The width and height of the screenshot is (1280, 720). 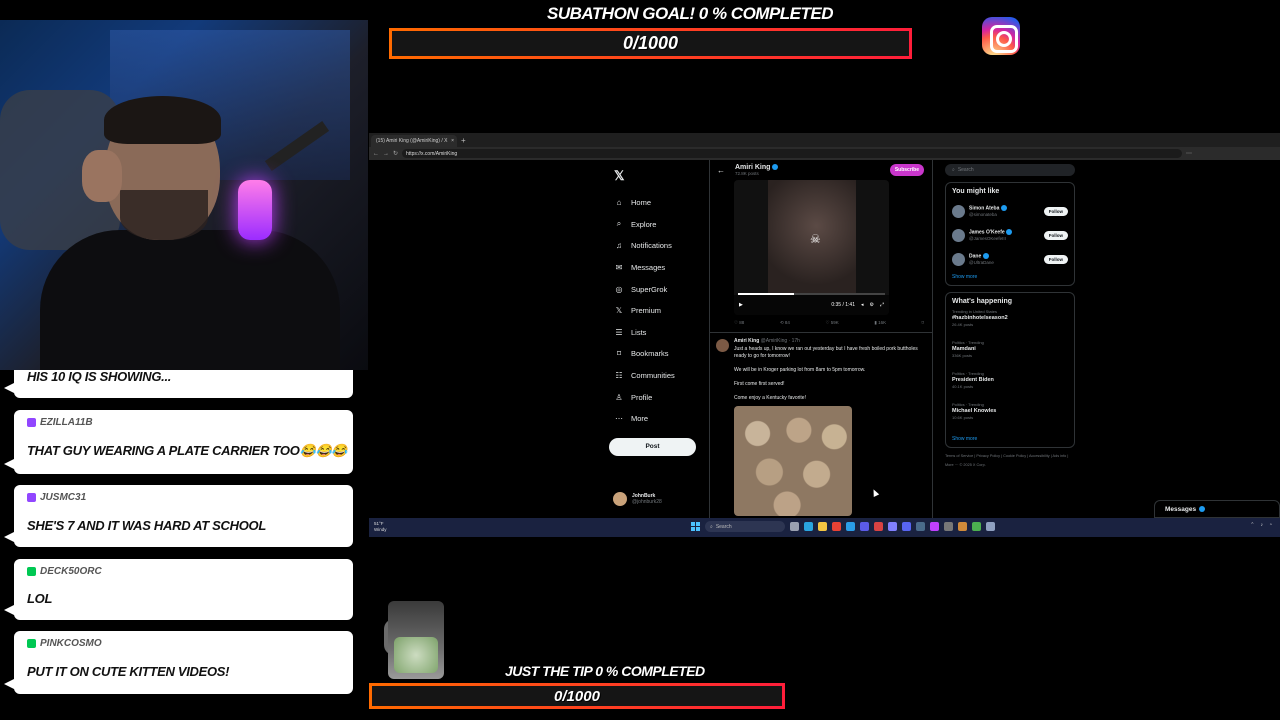 I want to click on communities-icon: ☷, so click(x=619, y=376).